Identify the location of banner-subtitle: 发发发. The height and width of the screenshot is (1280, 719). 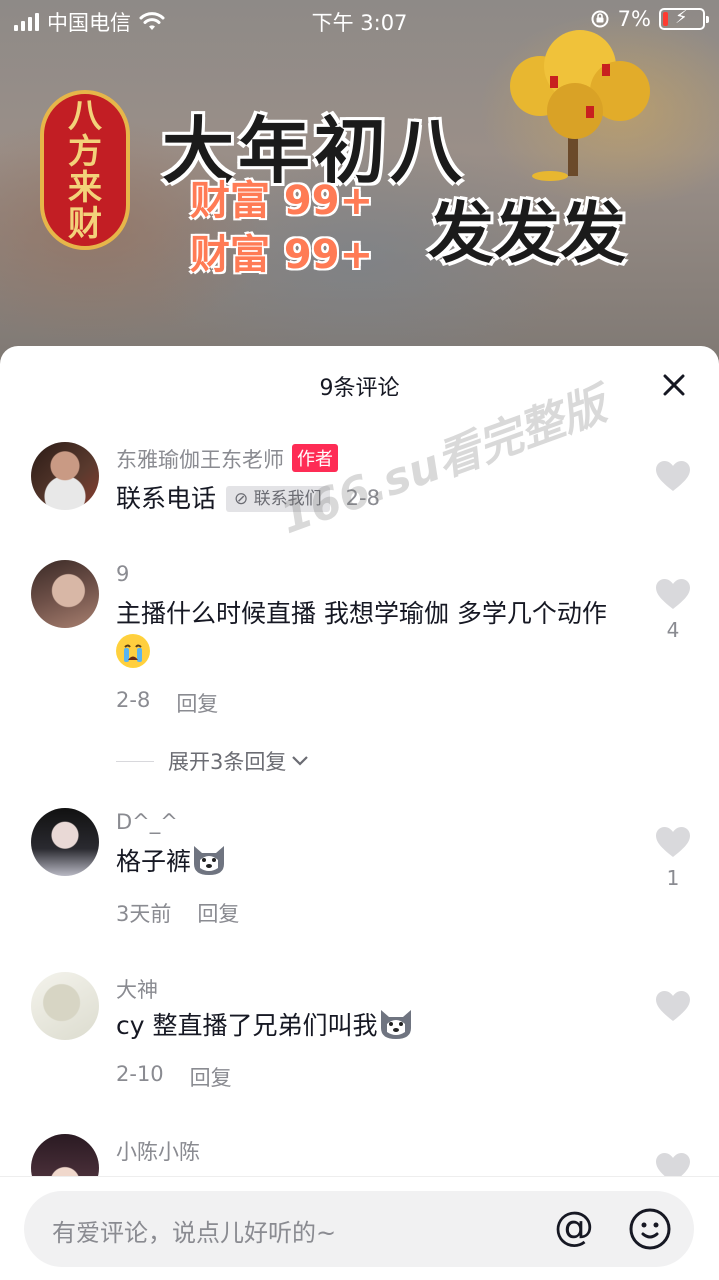
(527, 233).